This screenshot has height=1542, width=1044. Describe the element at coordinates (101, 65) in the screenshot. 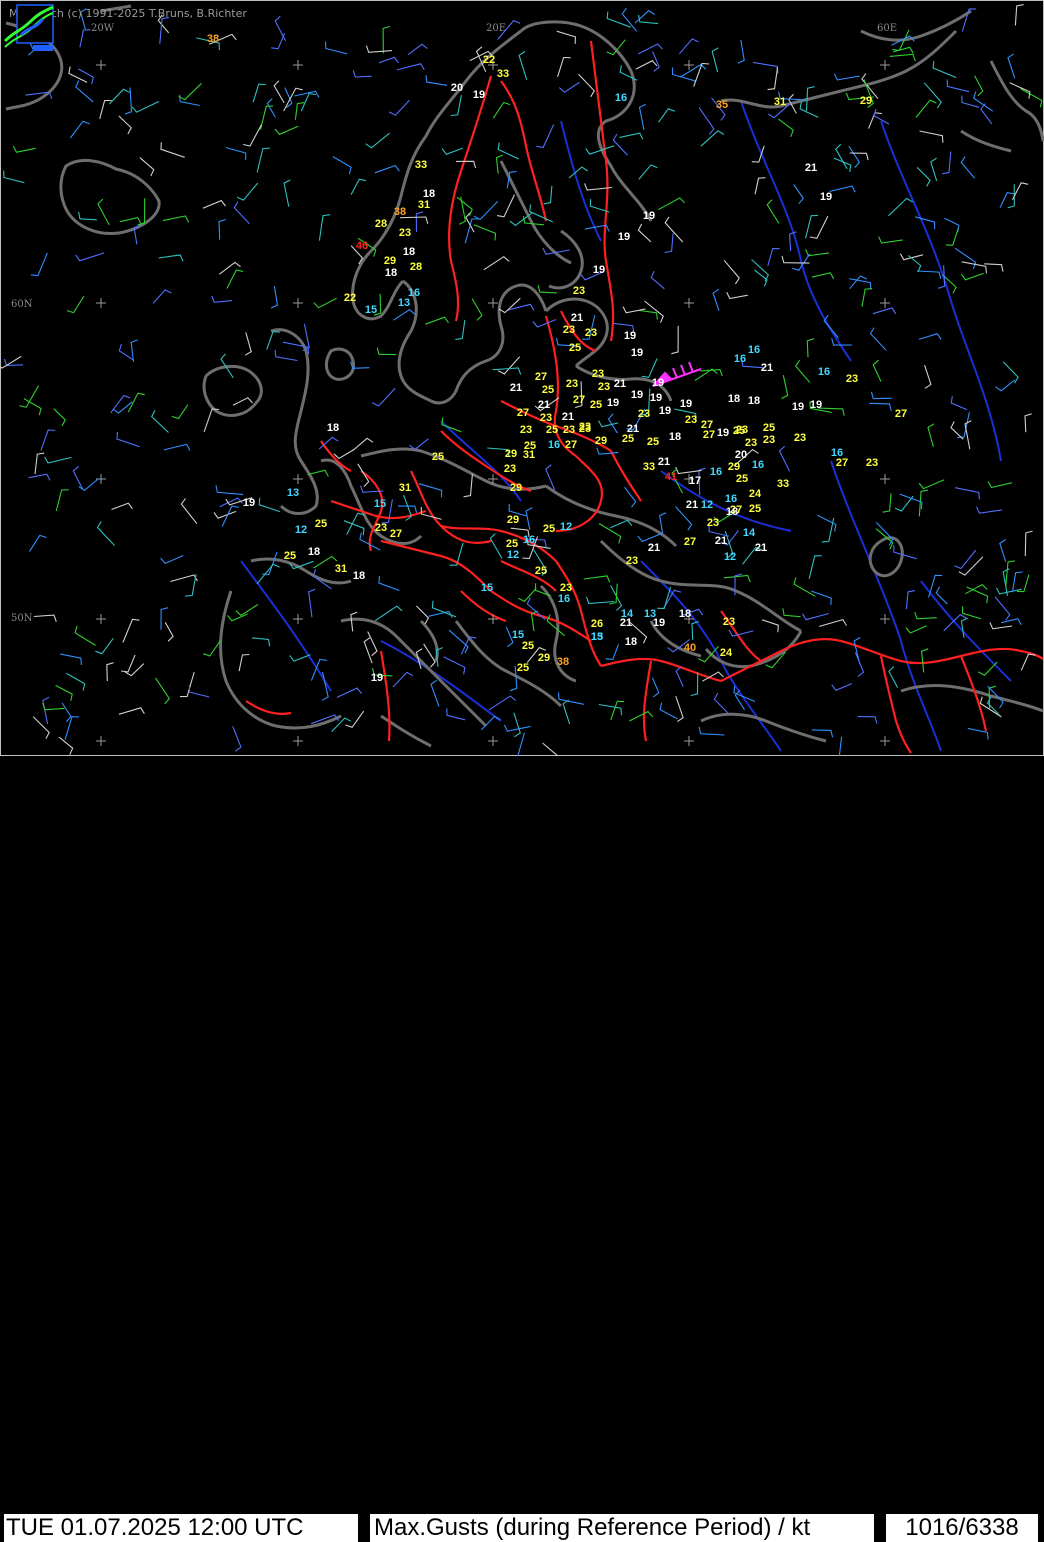

I see `graticule-cross` at that location.